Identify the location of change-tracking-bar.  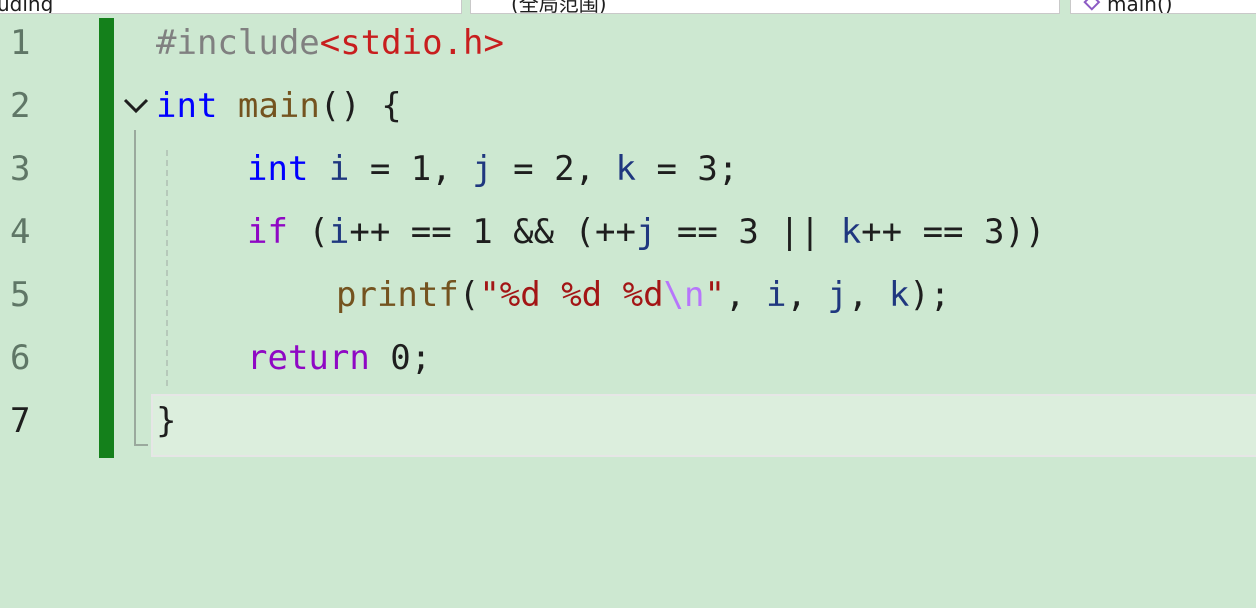
(106, 238).